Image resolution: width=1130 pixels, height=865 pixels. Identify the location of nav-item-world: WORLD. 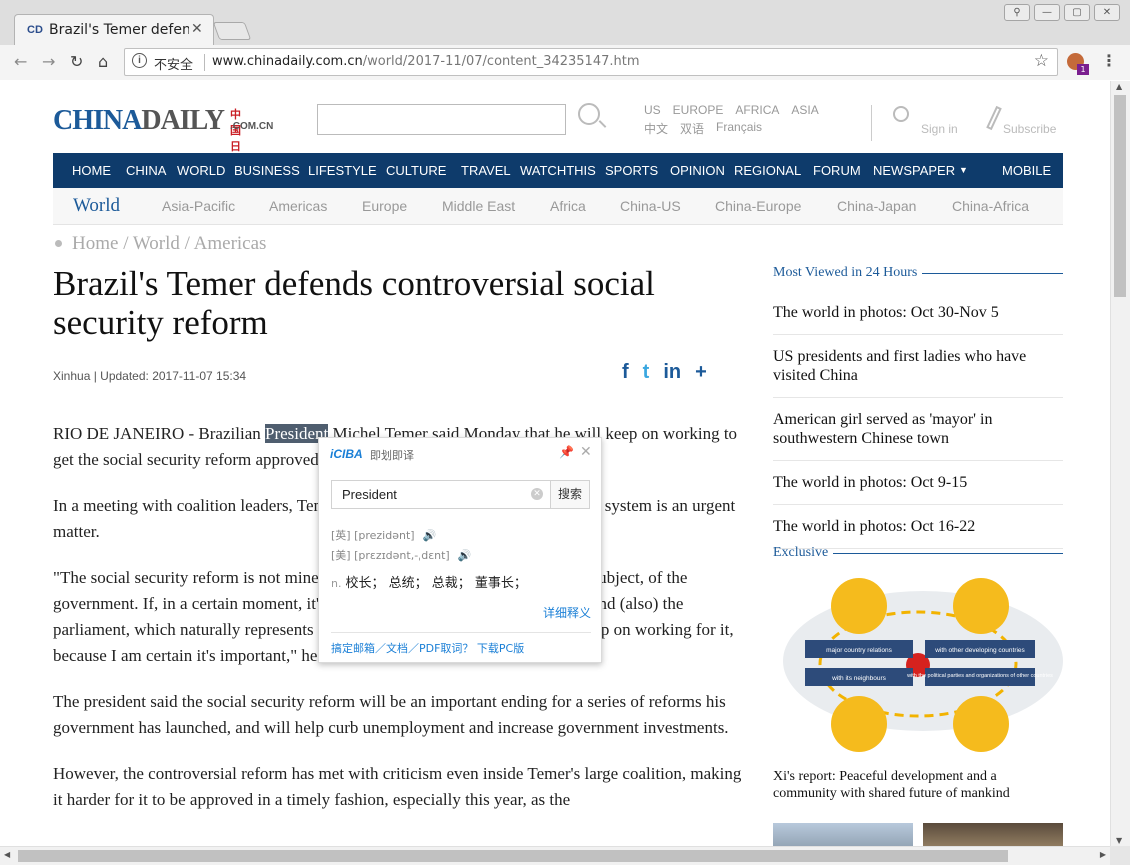
(201, 170).